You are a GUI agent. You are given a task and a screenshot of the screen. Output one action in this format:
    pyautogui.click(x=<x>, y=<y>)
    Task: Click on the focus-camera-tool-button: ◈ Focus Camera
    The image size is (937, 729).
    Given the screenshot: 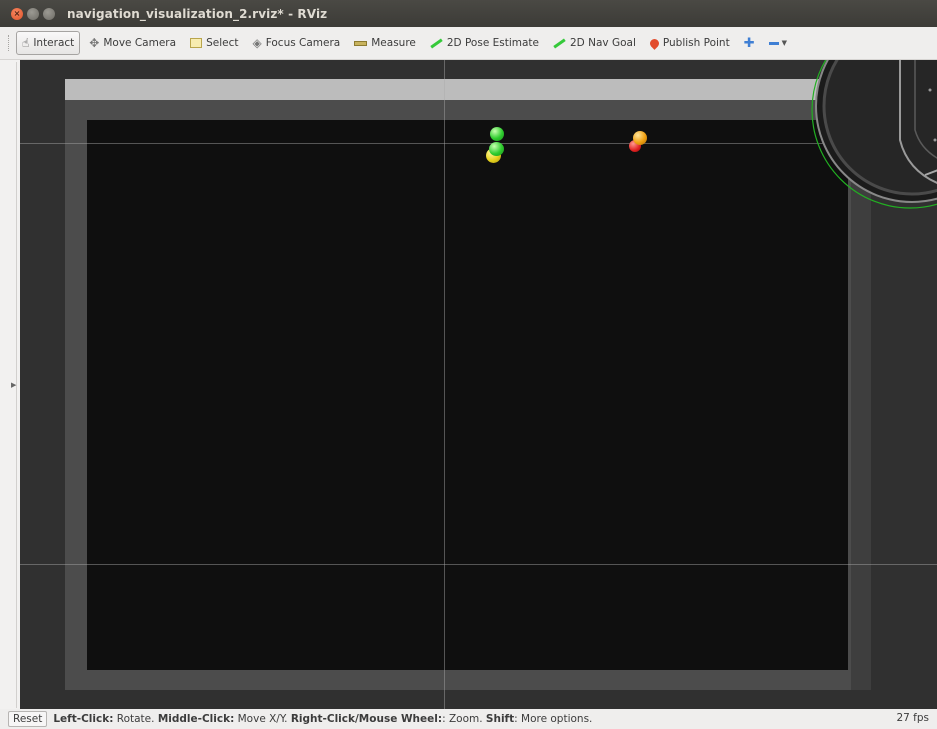 What is the action you would take?
    pyautogui.click(x=296, y=43)
    